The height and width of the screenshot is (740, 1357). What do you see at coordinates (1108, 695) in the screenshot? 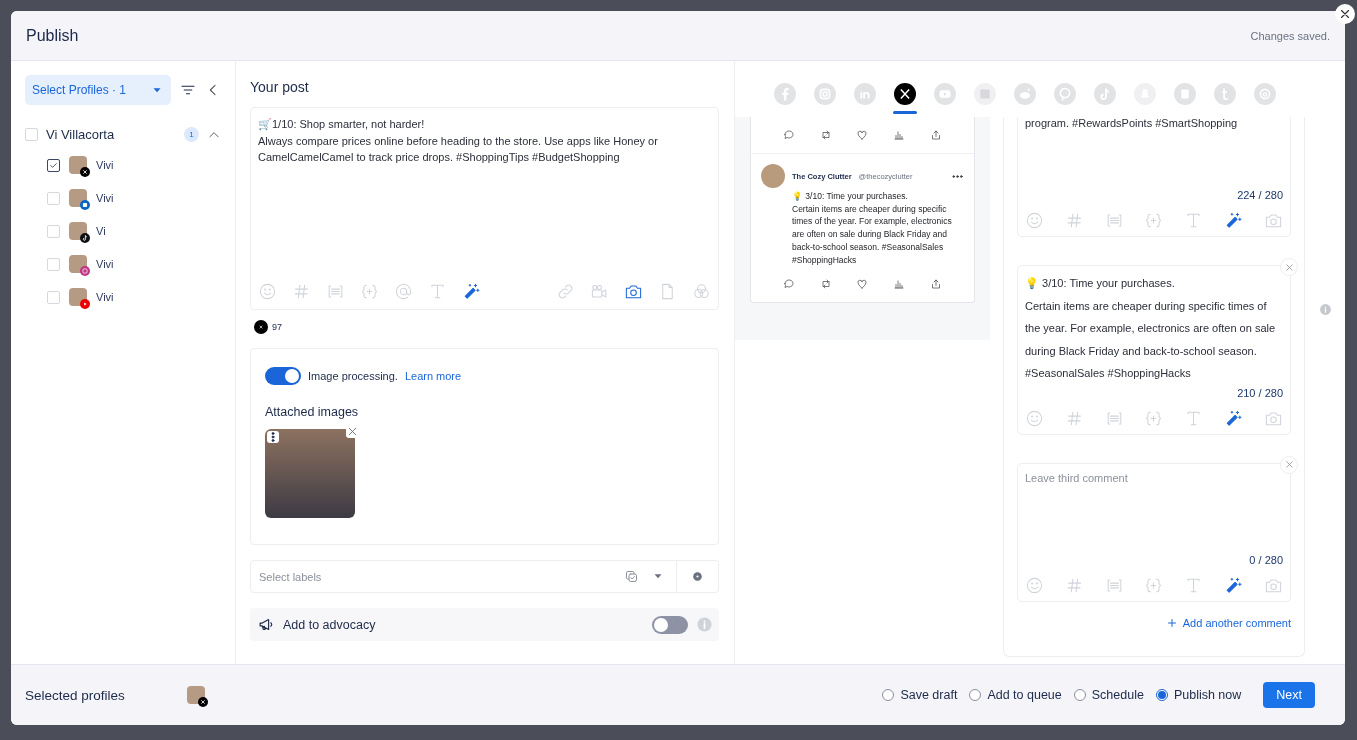
I see `publish-option: Schedule` at bounding box center [1108, 695].